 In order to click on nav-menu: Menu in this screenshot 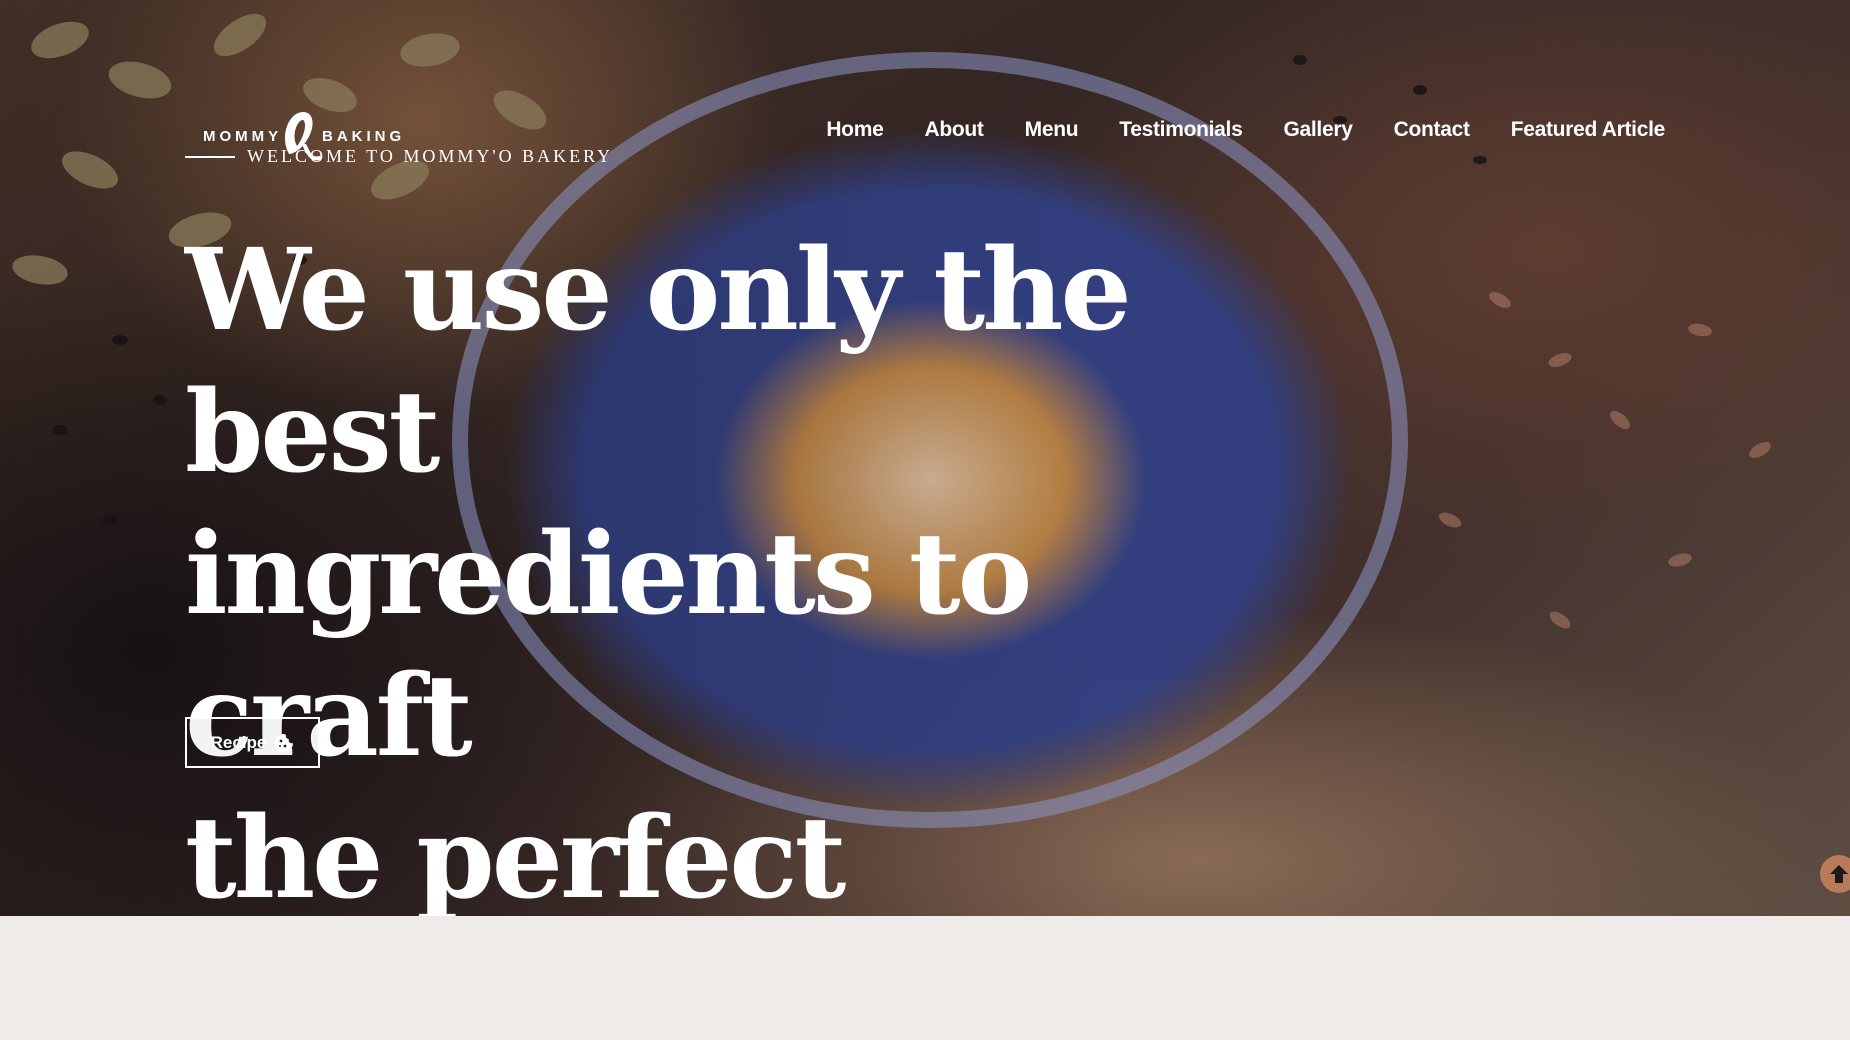, I will do `click(1052, 130)`.